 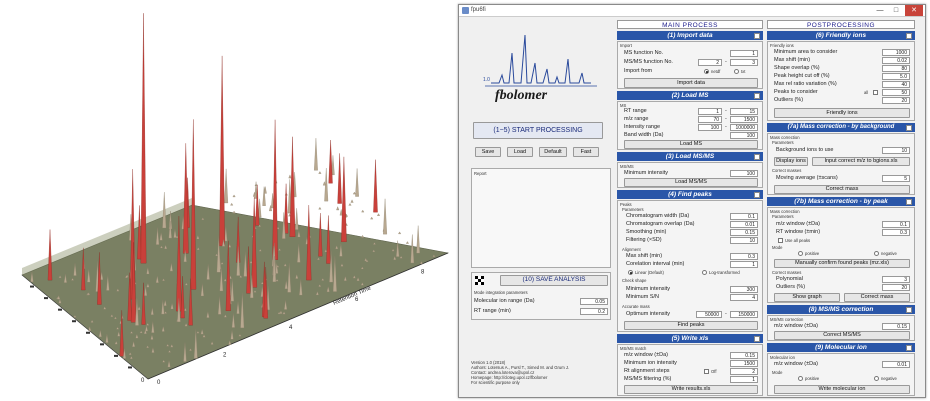 I want to click on display-ions-button: Display ions, so click(x=791, y=161).